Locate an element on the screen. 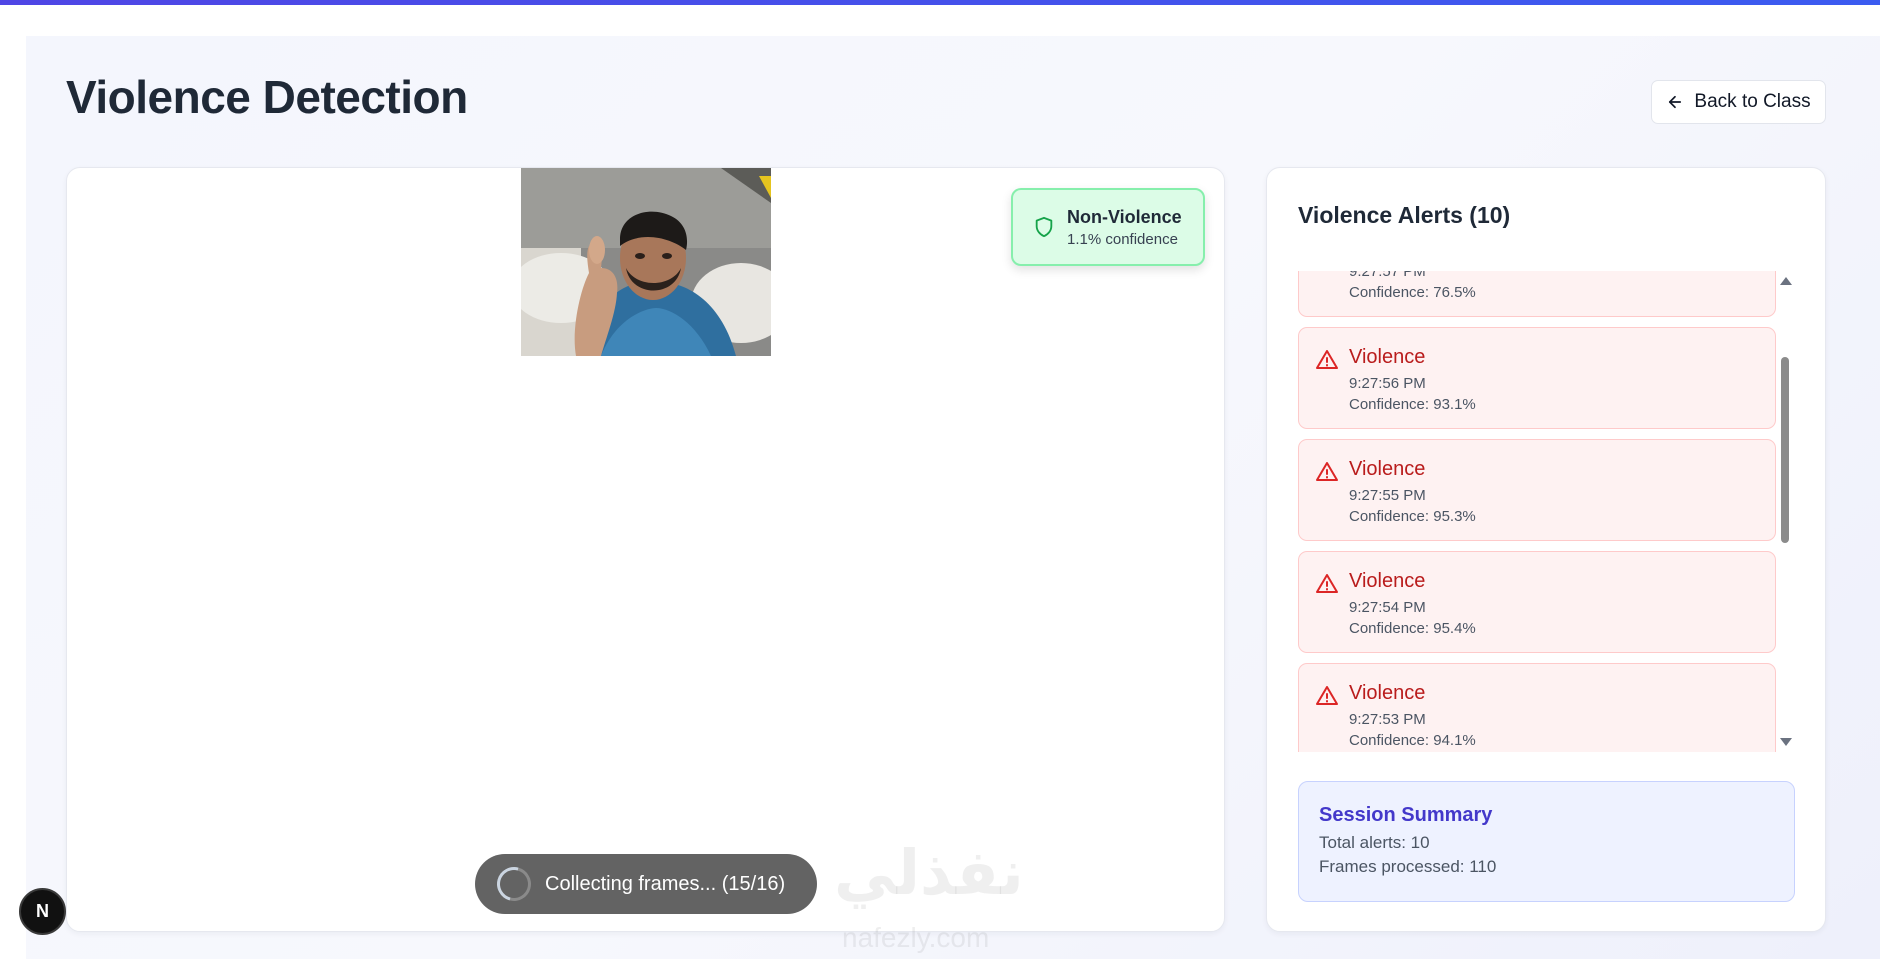 Image resolution: width=1880 pixels, height=959 pixels. page-title: Violence Detection is located at coordinates (267, 97).